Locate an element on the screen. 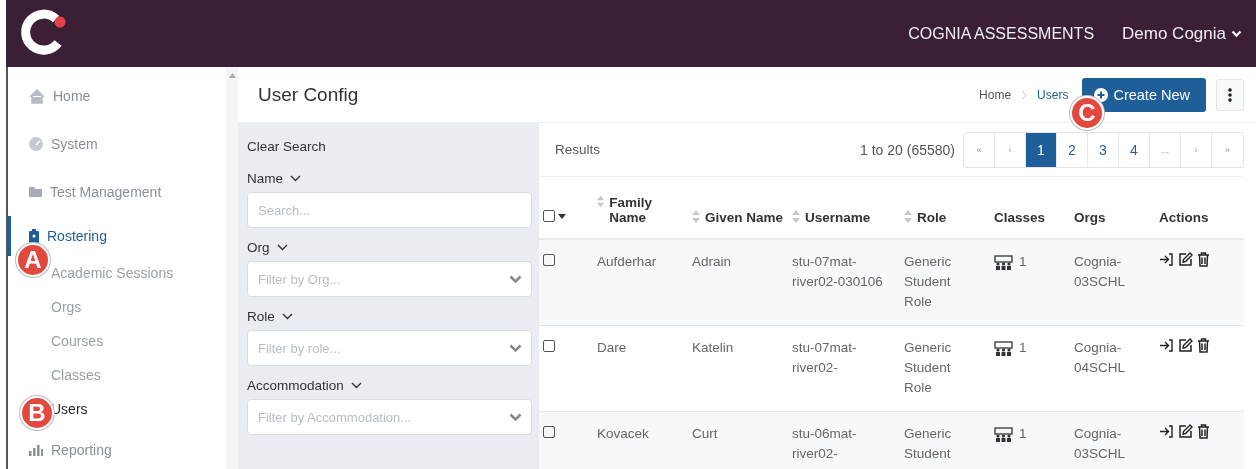 The width and height of the screenshot is (1256, 469). home-icon is located at coordinates (37, 96).